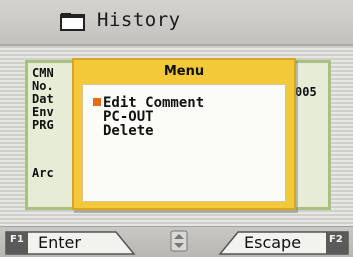 The image size is (353, 257). Describe the element at coordinates (97, 102) in the screenshot. I see `selection-cursor-icon` at that location.